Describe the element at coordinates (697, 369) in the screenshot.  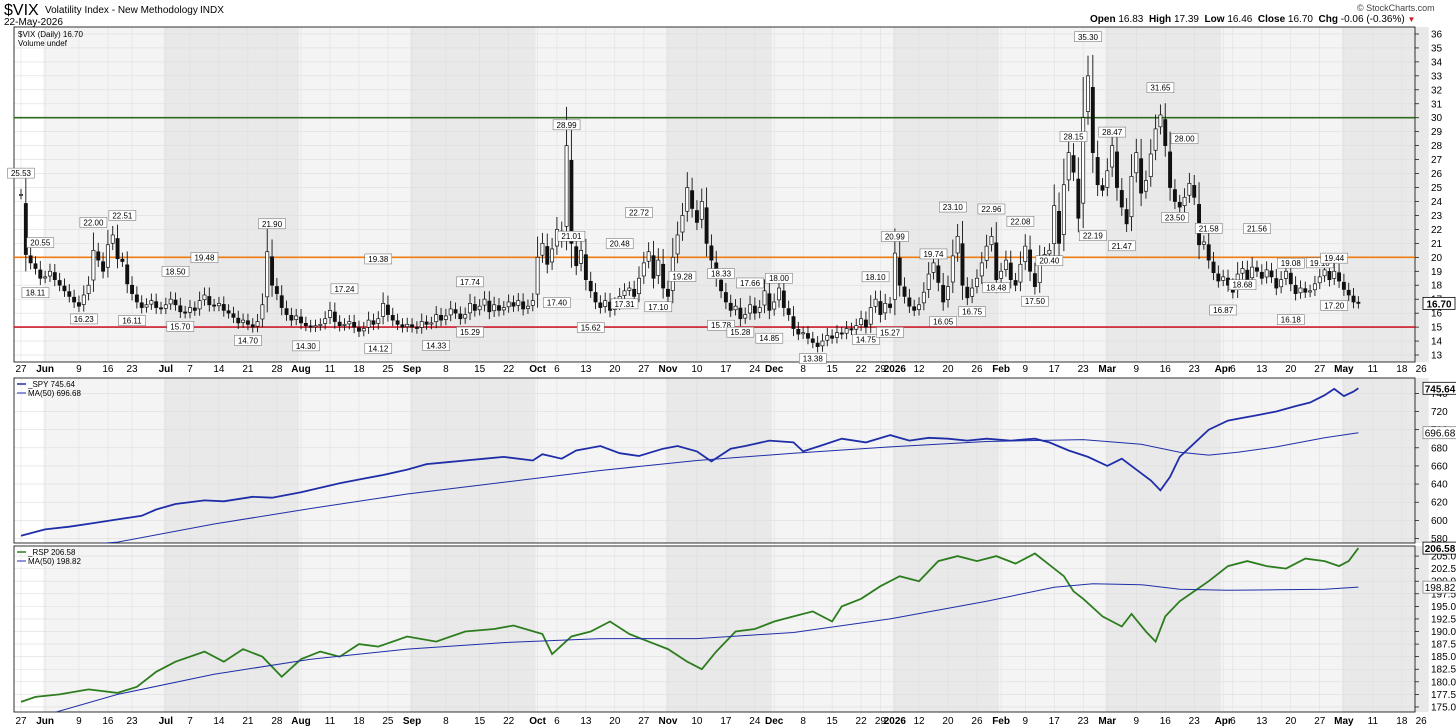
I see `x-axis-label: 10` at that location.